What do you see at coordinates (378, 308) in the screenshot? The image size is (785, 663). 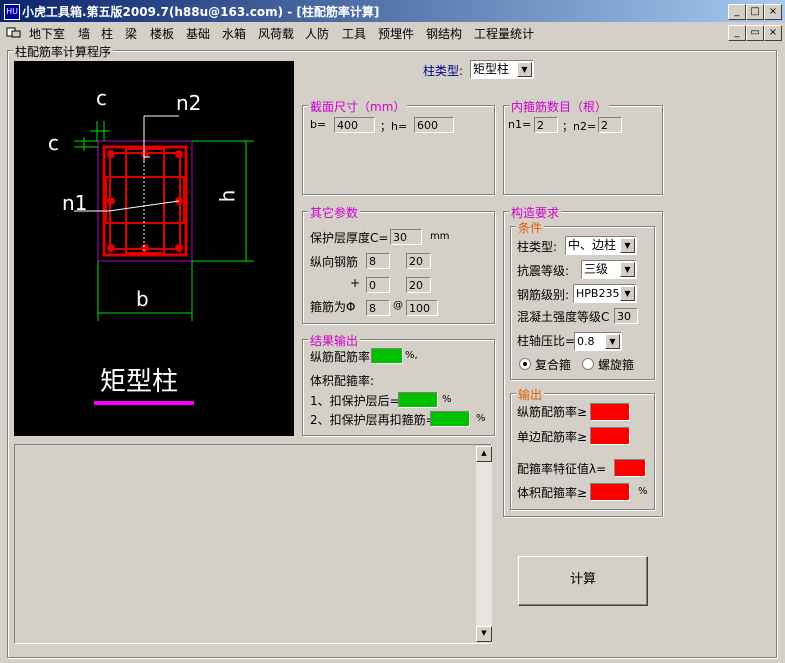 I see `stirrup-dia-input: 8` at bounding box center [378, 308].